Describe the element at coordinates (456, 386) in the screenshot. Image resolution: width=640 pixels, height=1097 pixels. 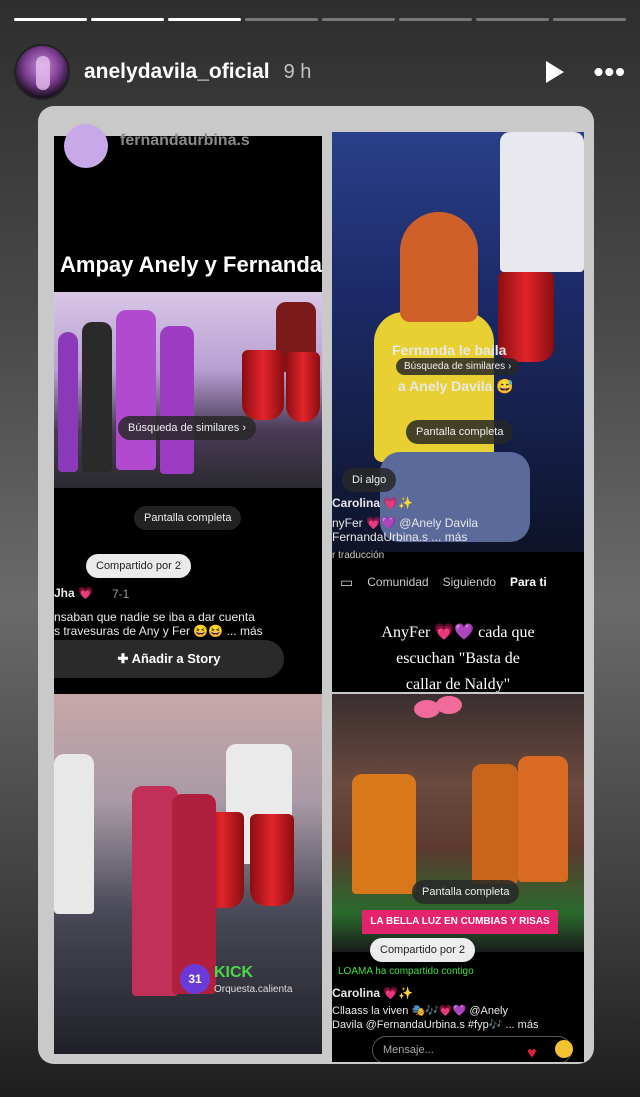
I see `overlay-line: a Anely Davila 😅` at that location.